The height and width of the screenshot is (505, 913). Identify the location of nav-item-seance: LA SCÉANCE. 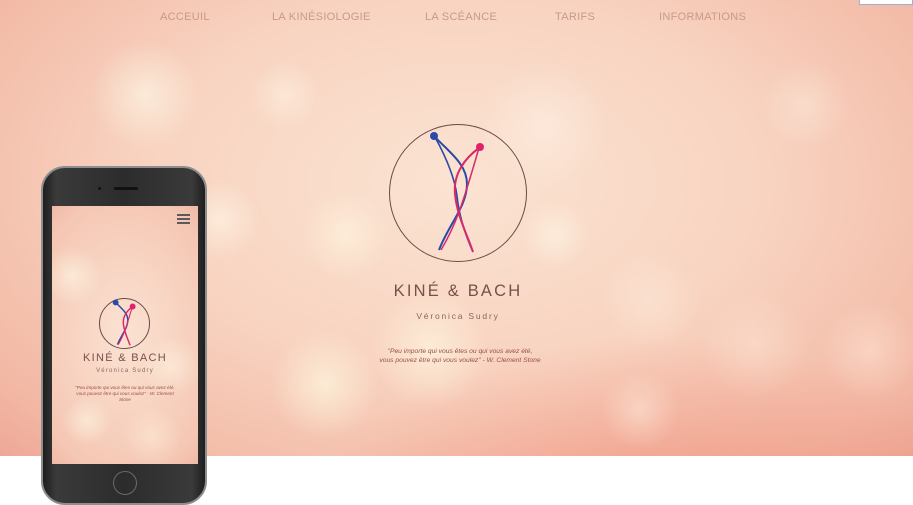
(461, 17).